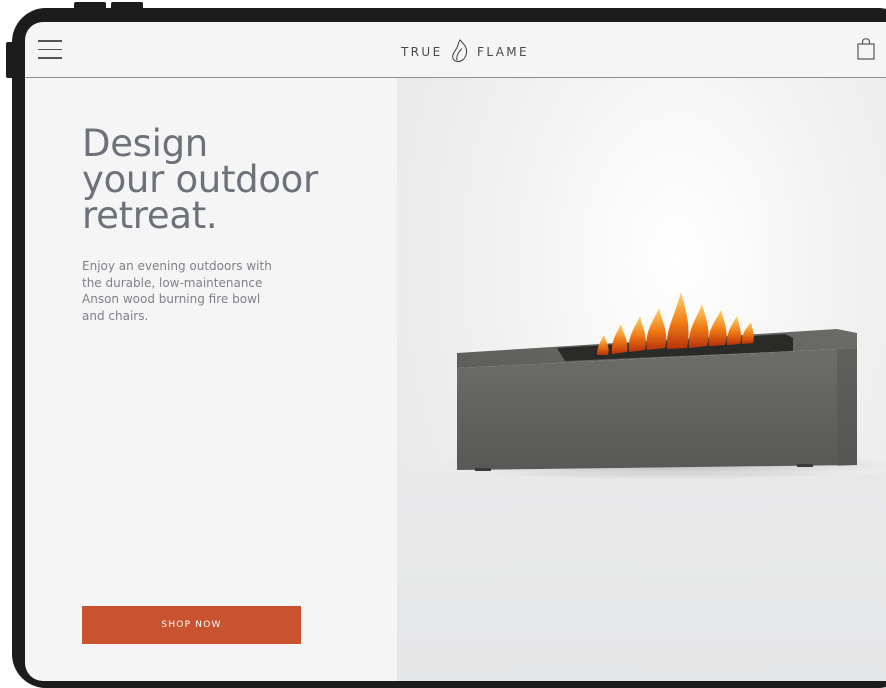  What do you see at coordinates (150, 215) in the screenshot?
I see `hero-title-line: retreat.` at bounding box center [150, 215].